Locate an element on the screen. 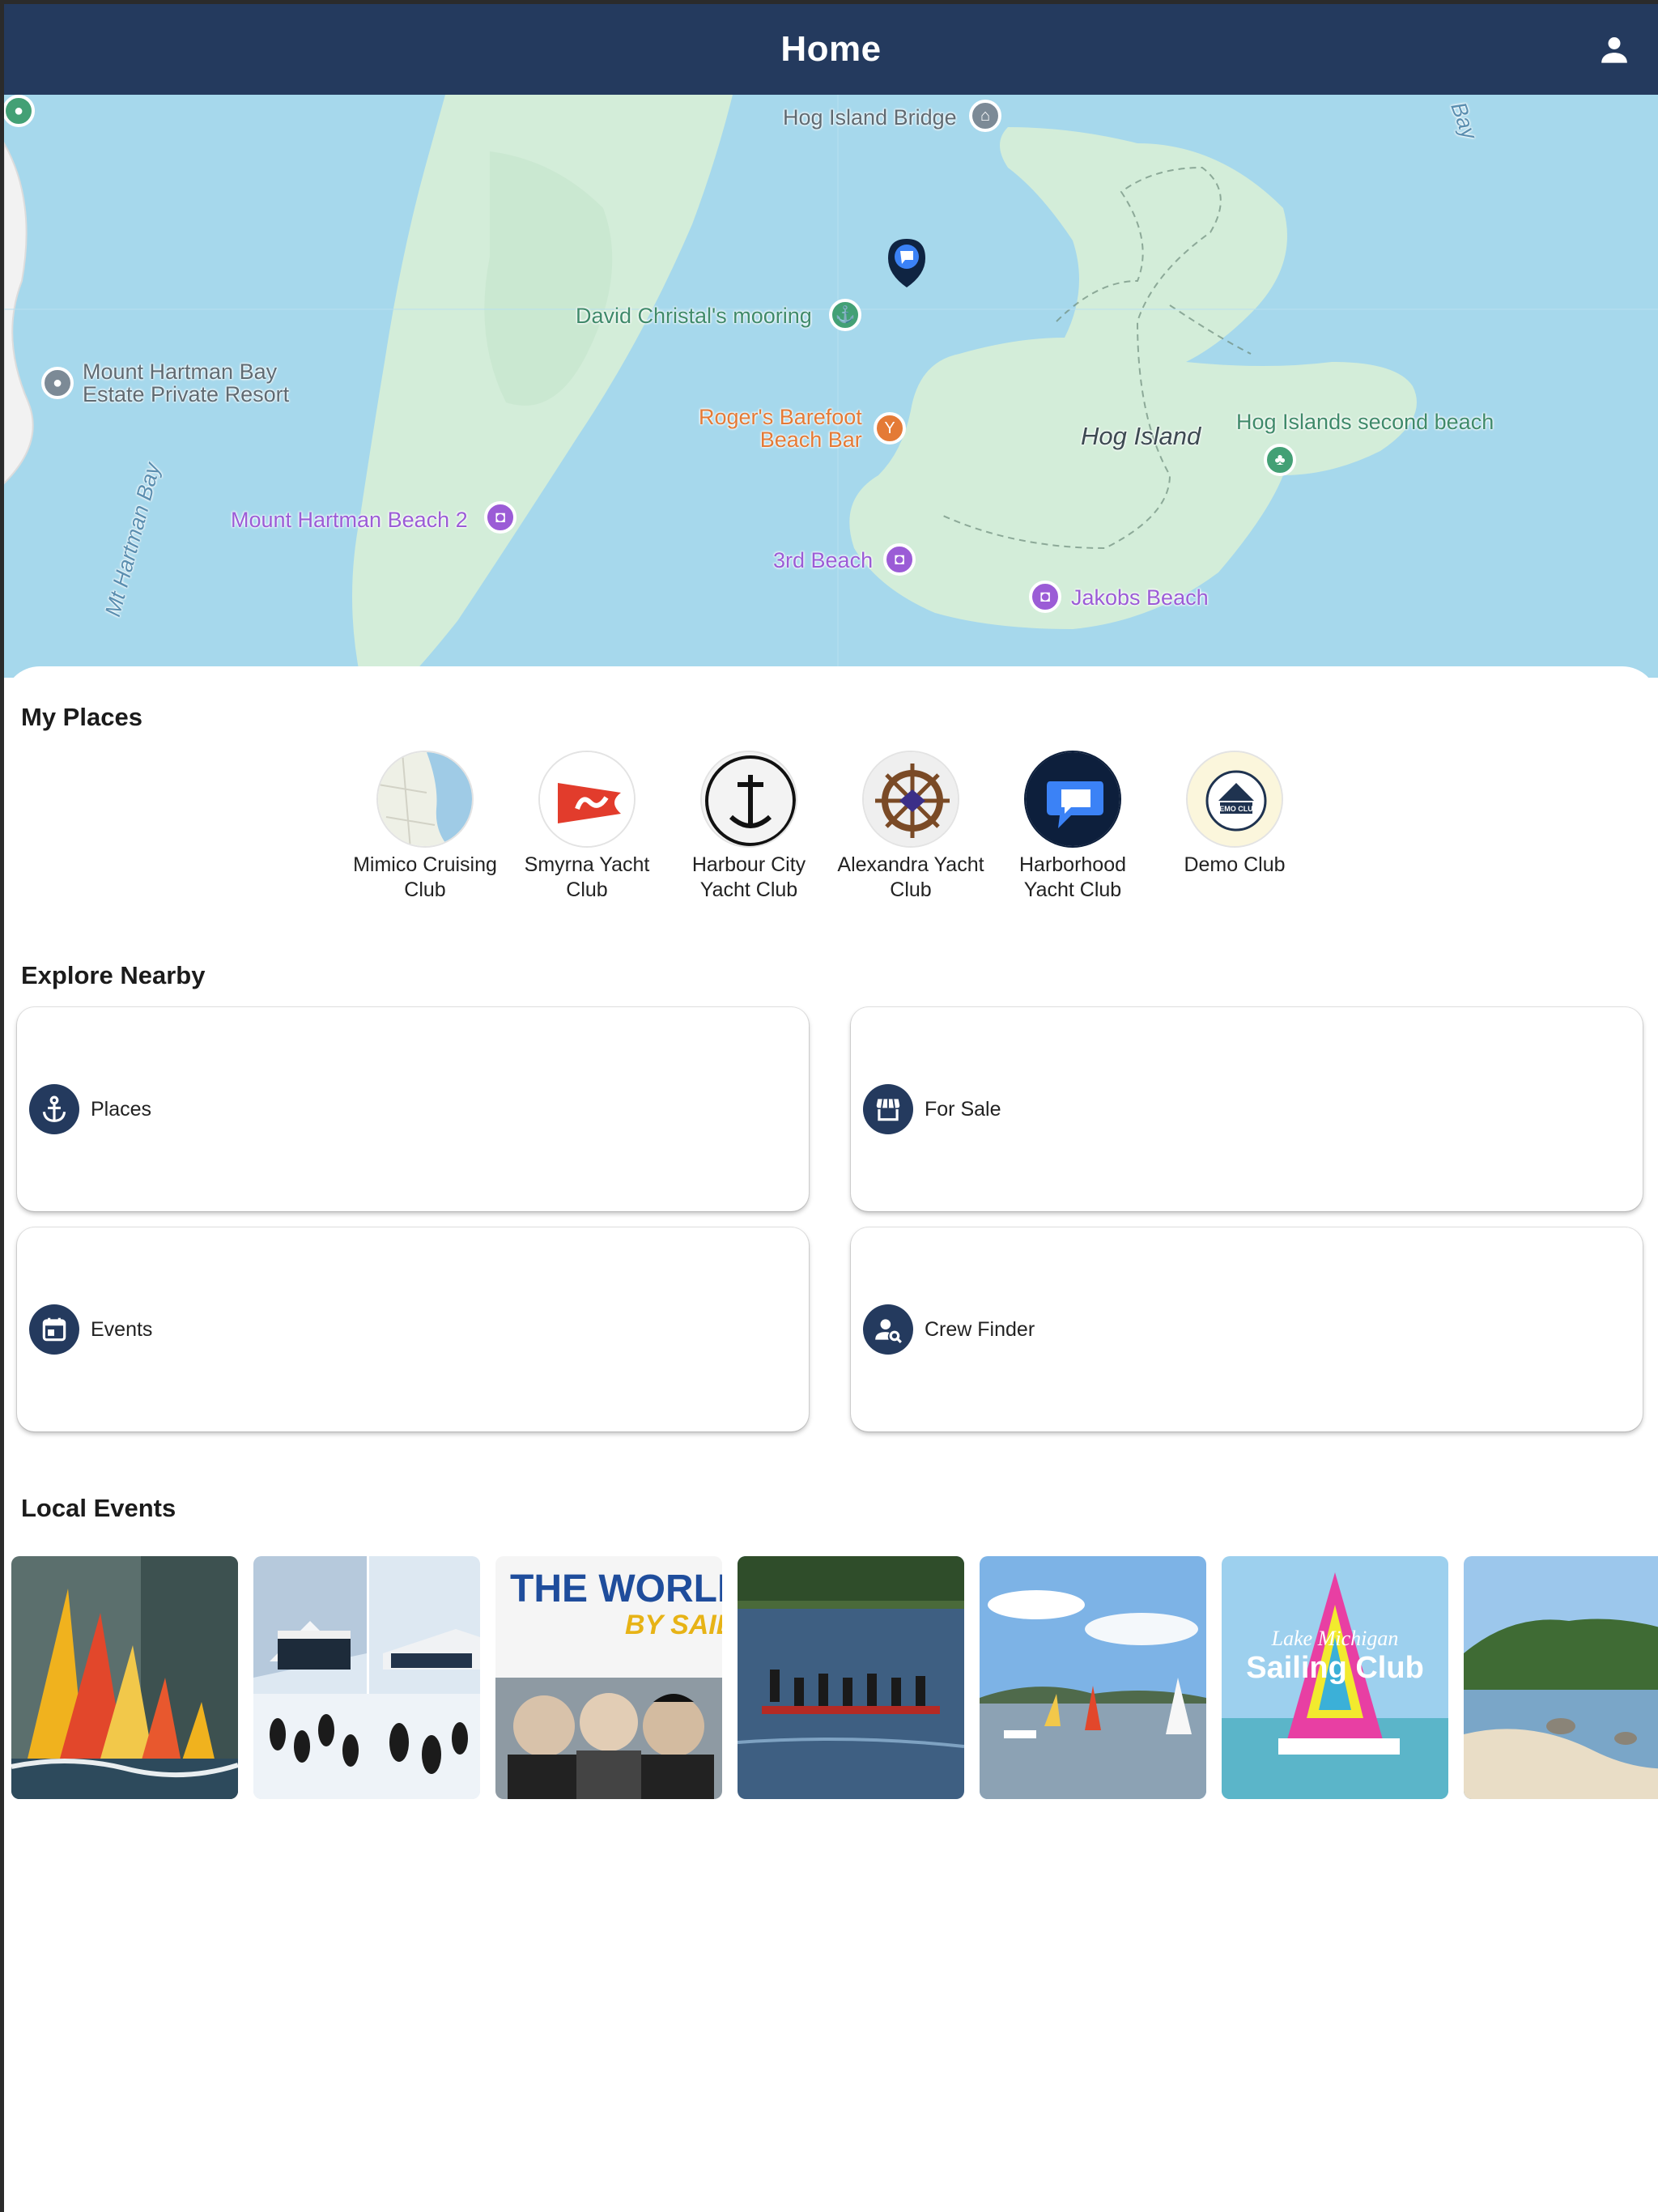  explore-nearby-heading: Explore Nearby is located at coordinates (113, 975).